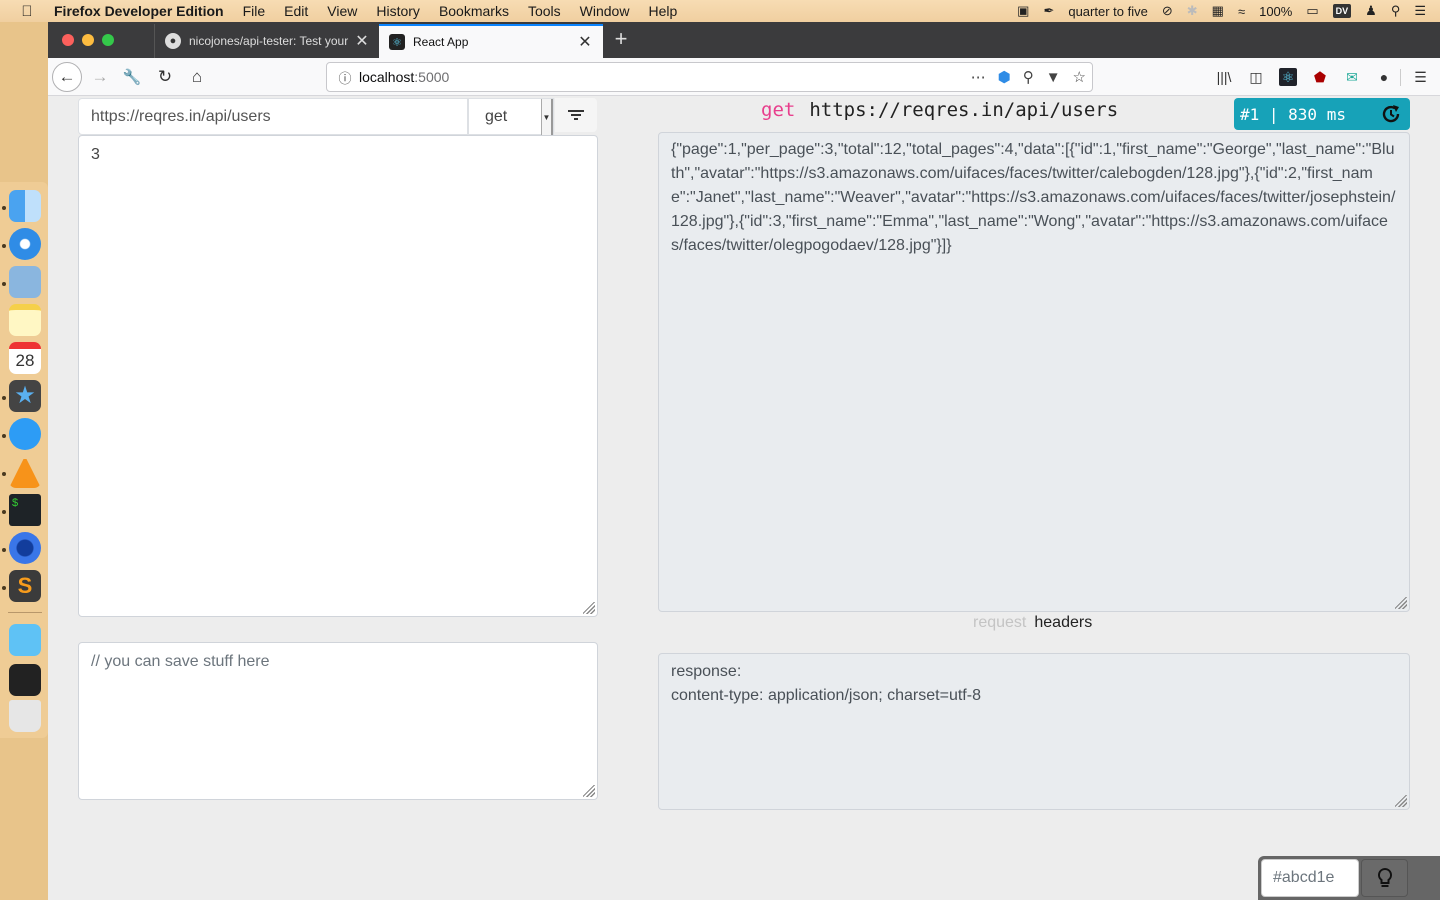 The height and width of the screenshot is (900, 1440). What do you see at coordinates (67, 77) in the screenshot?
I see `back-button: ←` at bounding box center [67, 77].